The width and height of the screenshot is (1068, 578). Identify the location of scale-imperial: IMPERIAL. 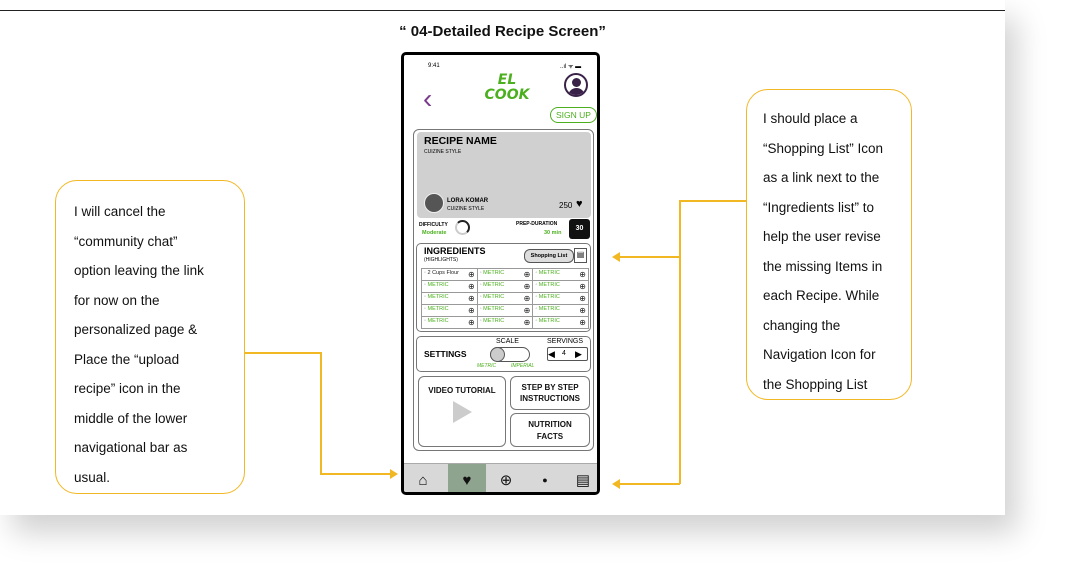
(523, 366).